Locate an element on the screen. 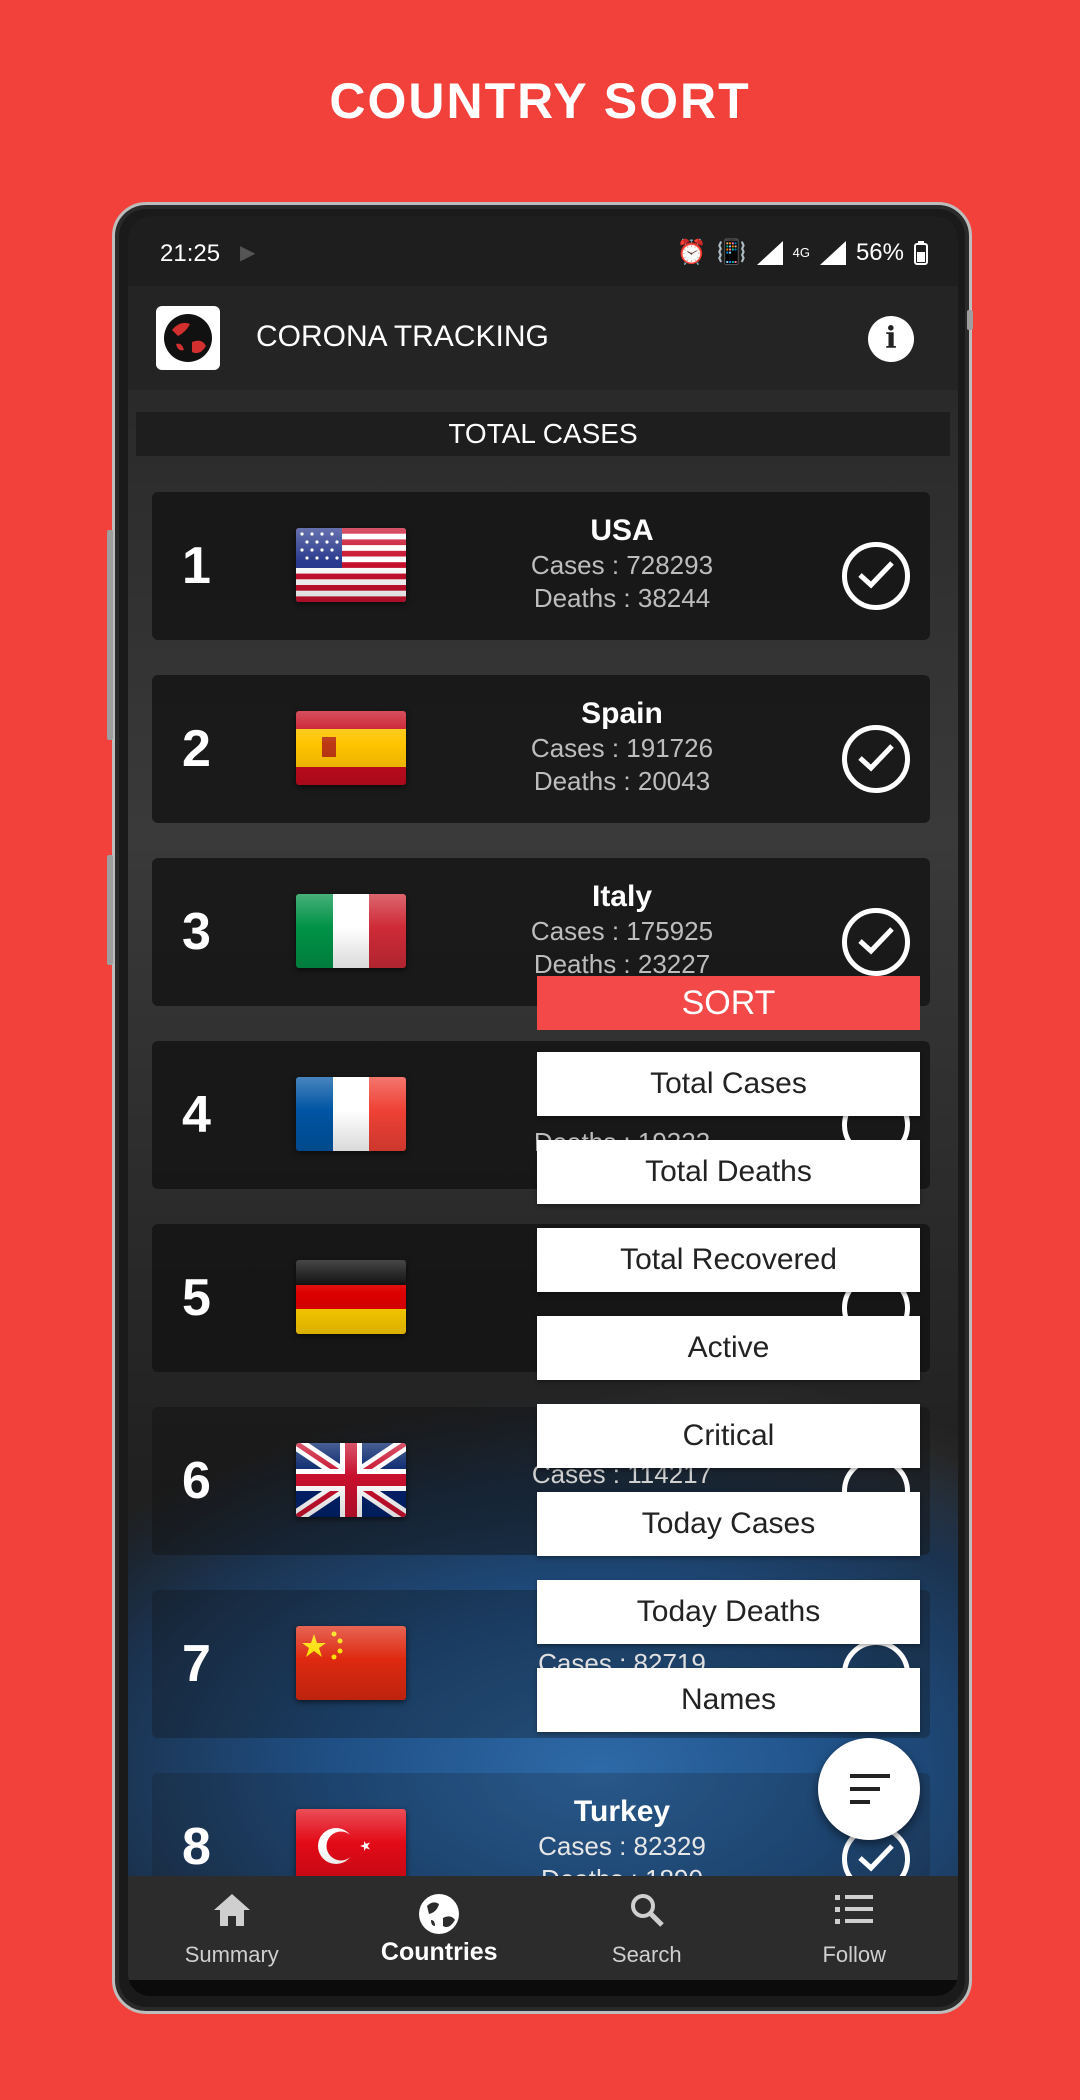 The image size is (1080, 2100). app-logo is located at coordinates (188, 338).